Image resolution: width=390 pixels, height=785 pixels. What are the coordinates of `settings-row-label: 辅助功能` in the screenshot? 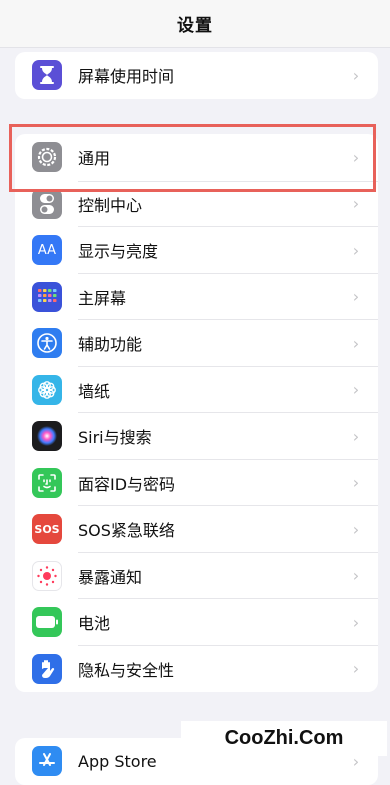 It's located at (110, 345).